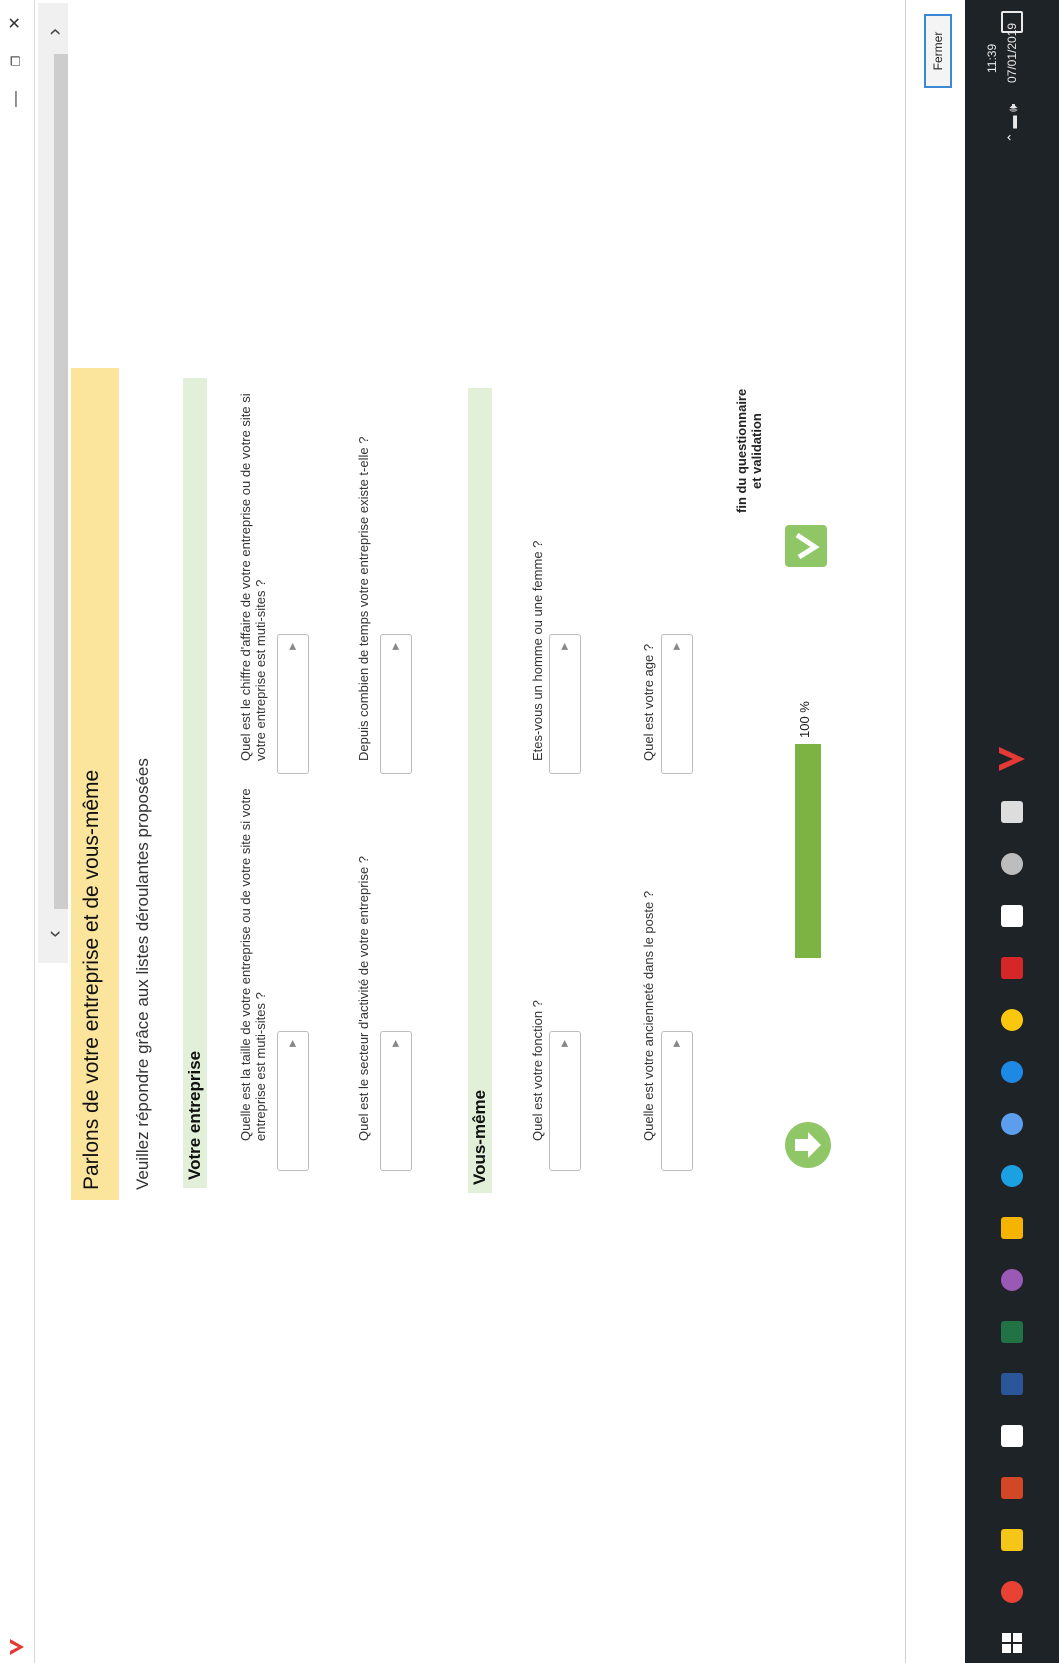 Image resolution: width=1059 pixels, height=1663 pixels. I want to click on gender-select: ▶, so click(565, 704).